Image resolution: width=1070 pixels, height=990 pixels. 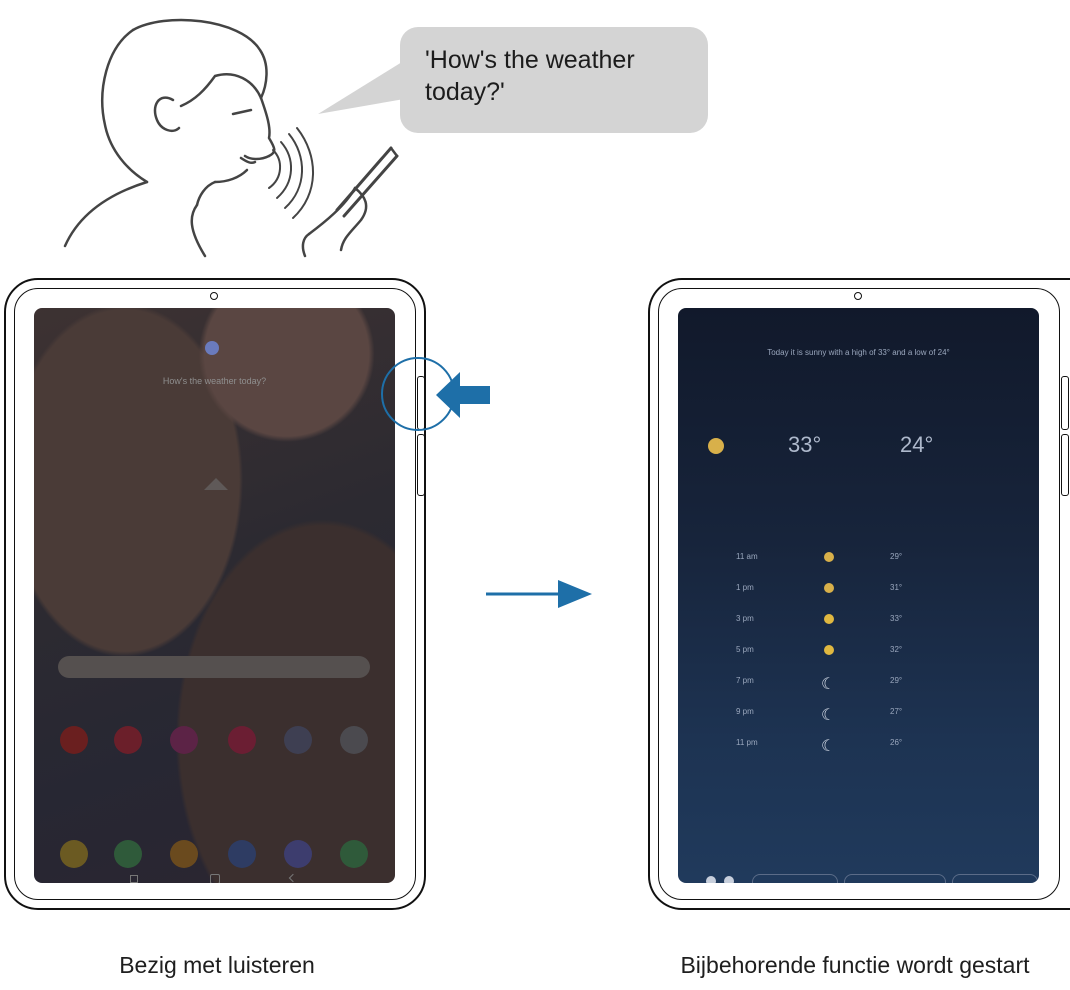 I want to click on right-front-camera, so click(x=858, y=296).